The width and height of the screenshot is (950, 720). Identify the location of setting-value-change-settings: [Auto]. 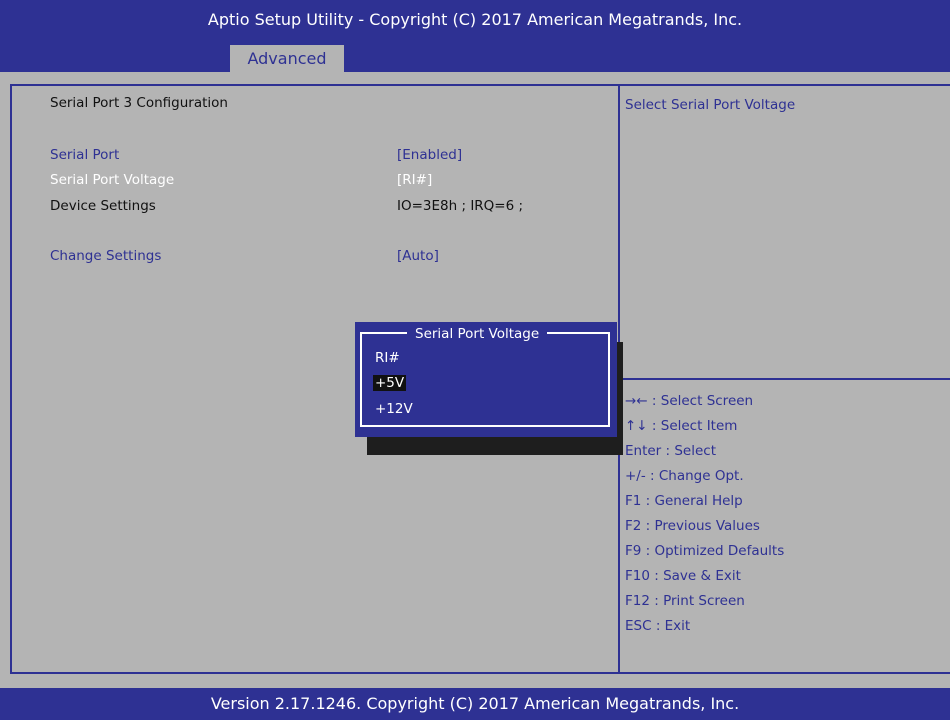
(418, 256).